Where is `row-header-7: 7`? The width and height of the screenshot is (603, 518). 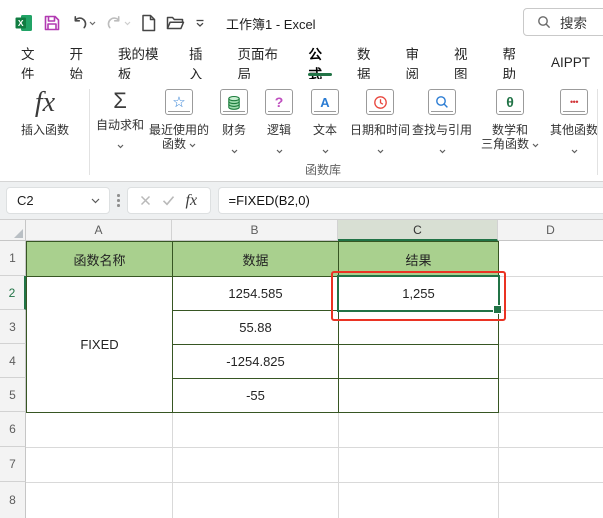
row-header-7: 7 is located at coordinates (13, 464).